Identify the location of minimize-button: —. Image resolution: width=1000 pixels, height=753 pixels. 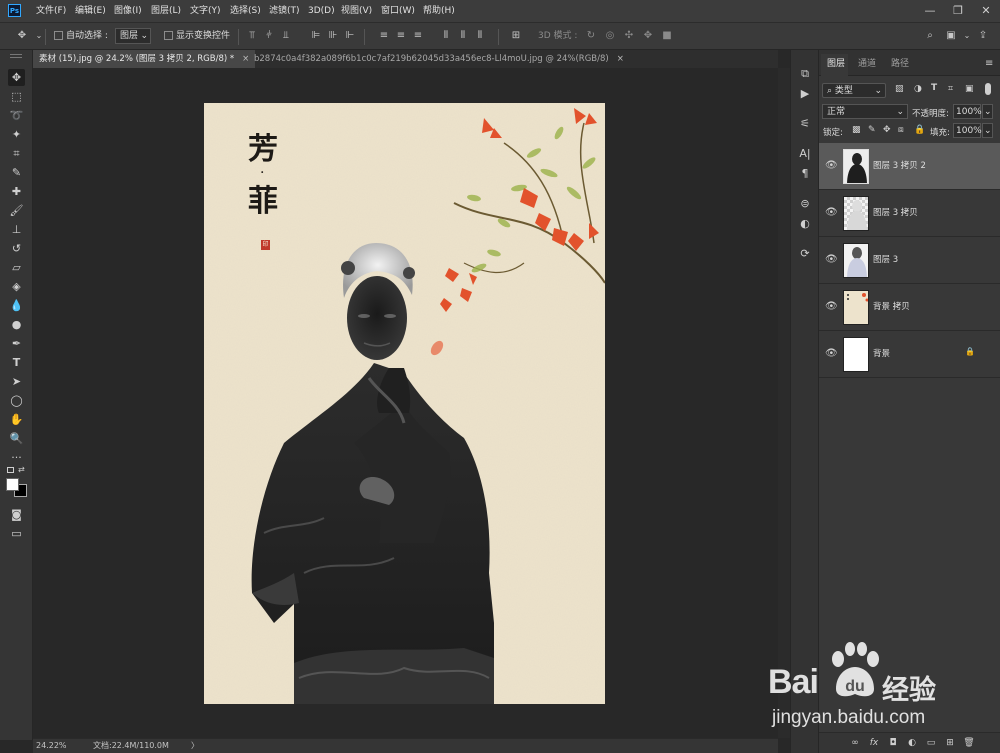
(930, 11).